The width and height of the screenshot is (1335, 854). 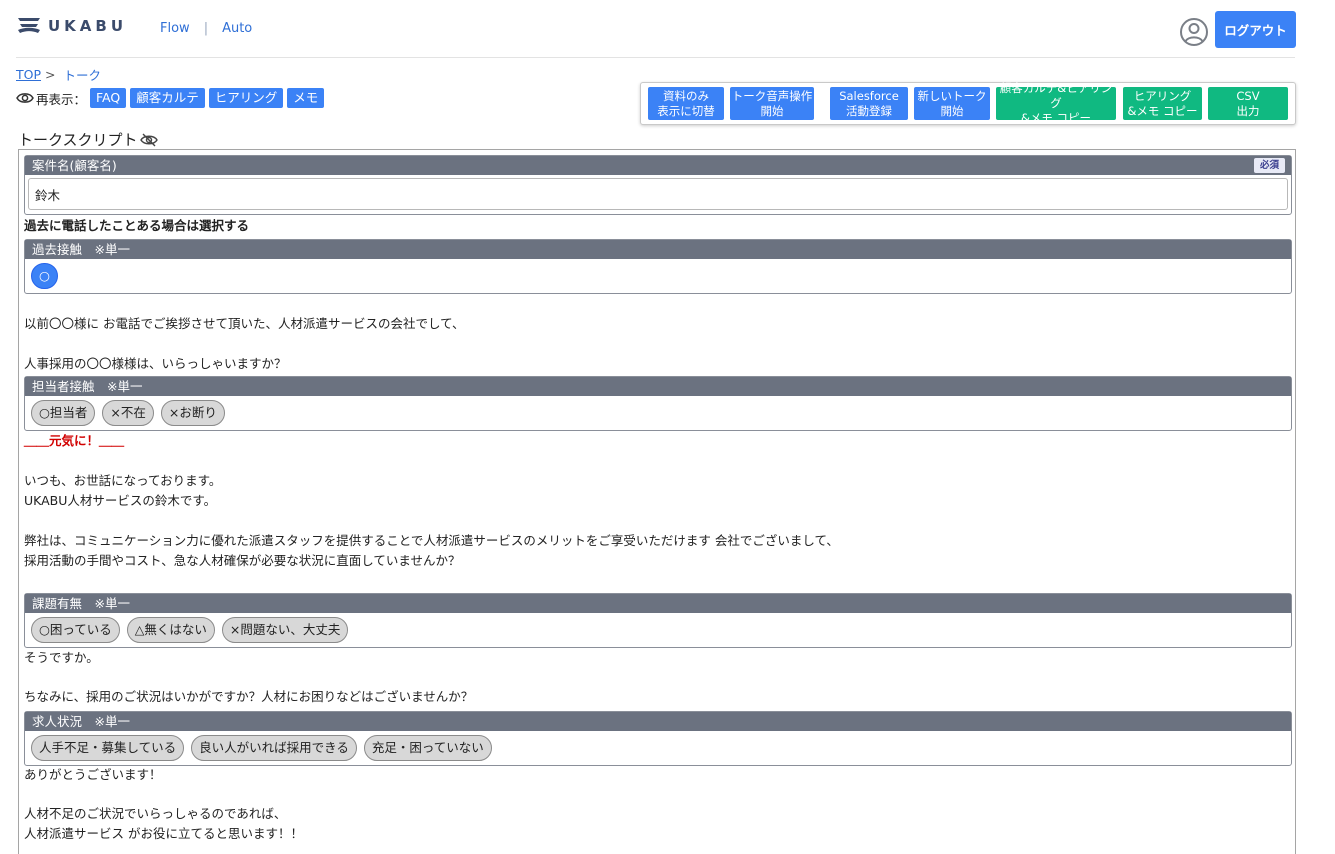 I want to click on issue-options: ○困っている △無くはない ×問題ない、大丈夫, so click(x=658, y=630).